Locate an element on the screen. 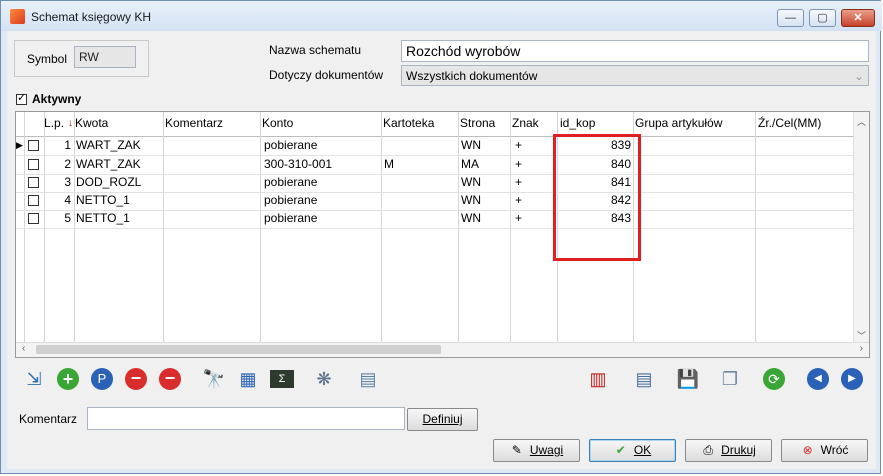 This screenshot has width=883, height=476. cell-lp: 3 is located at coordinates (67, 182).